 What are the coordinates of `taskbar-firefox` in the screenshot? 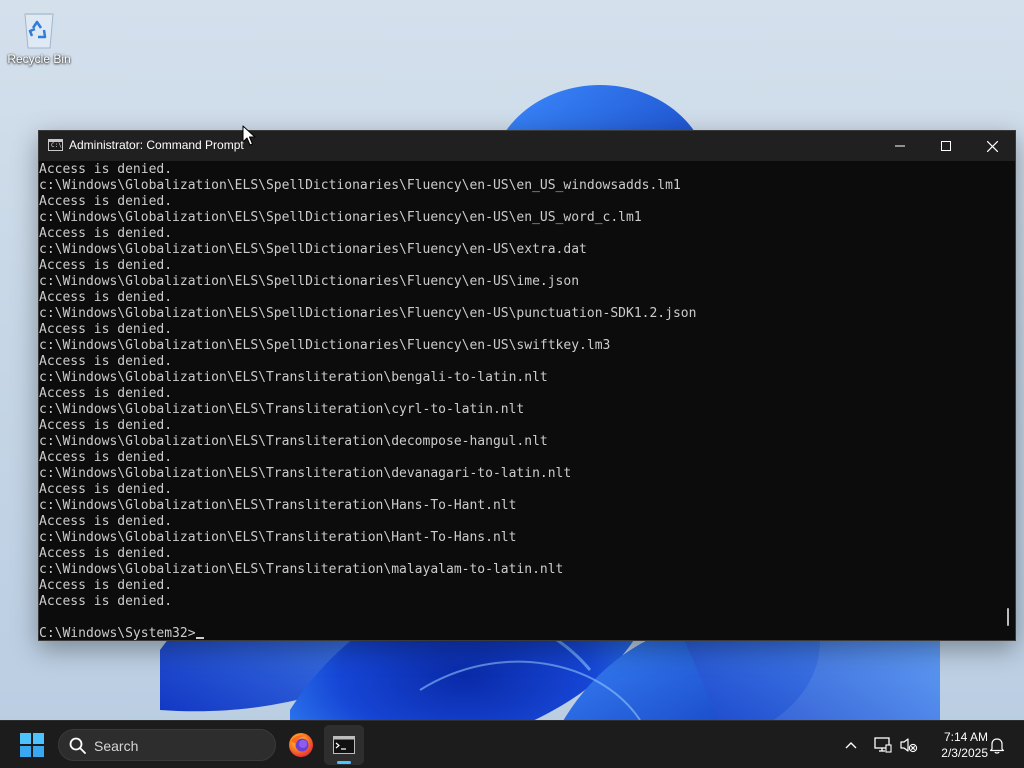 It's located at (301, 745).